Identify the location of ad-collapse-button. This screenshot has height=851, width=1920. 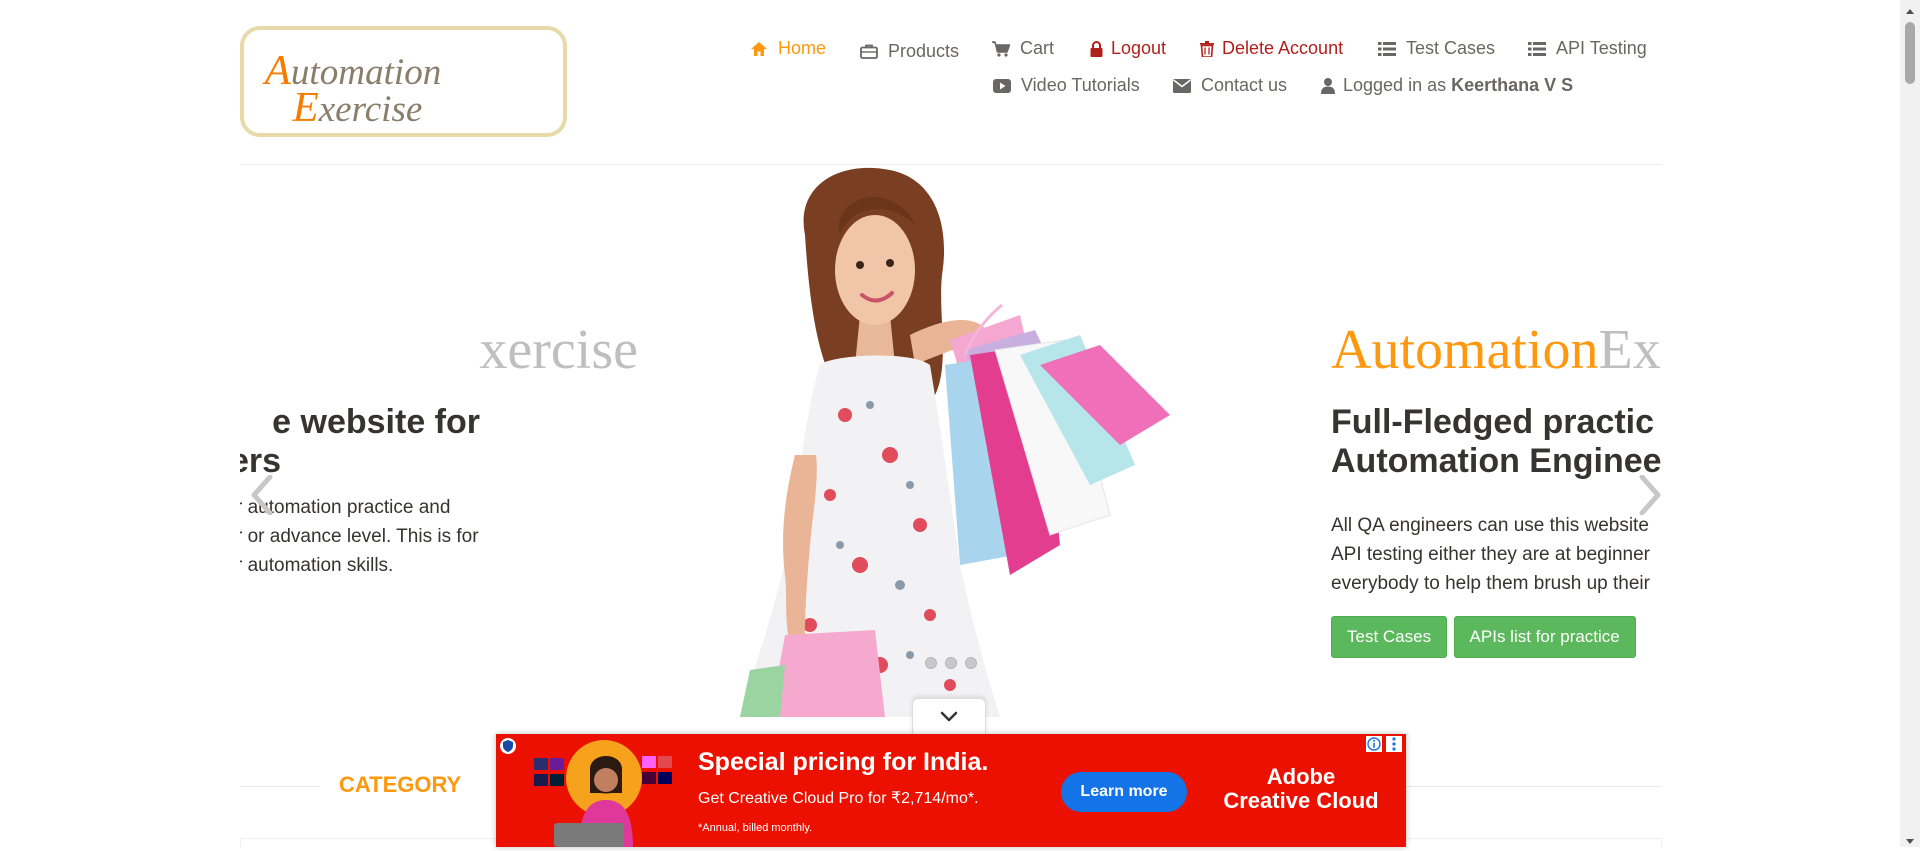
(949, 716).